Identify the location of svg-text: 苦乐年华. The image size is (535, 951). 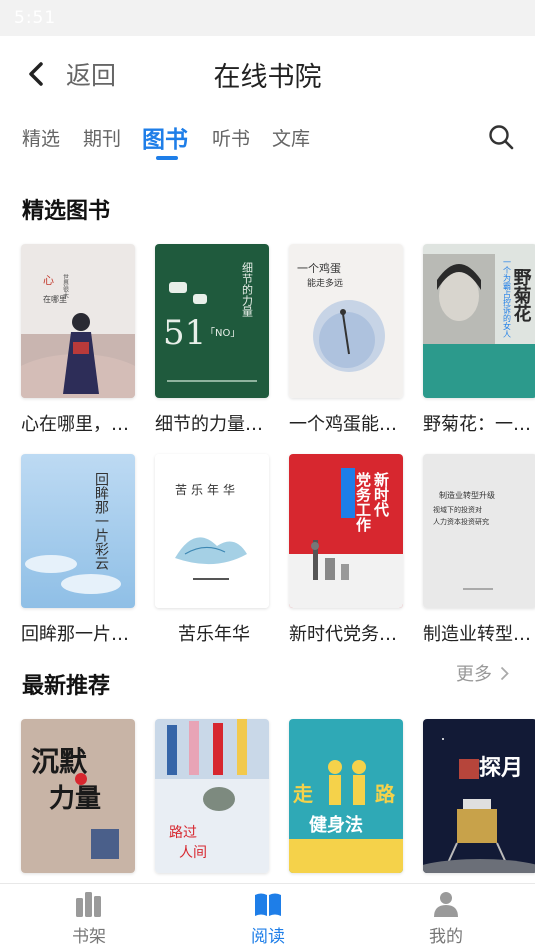
(207, 490).